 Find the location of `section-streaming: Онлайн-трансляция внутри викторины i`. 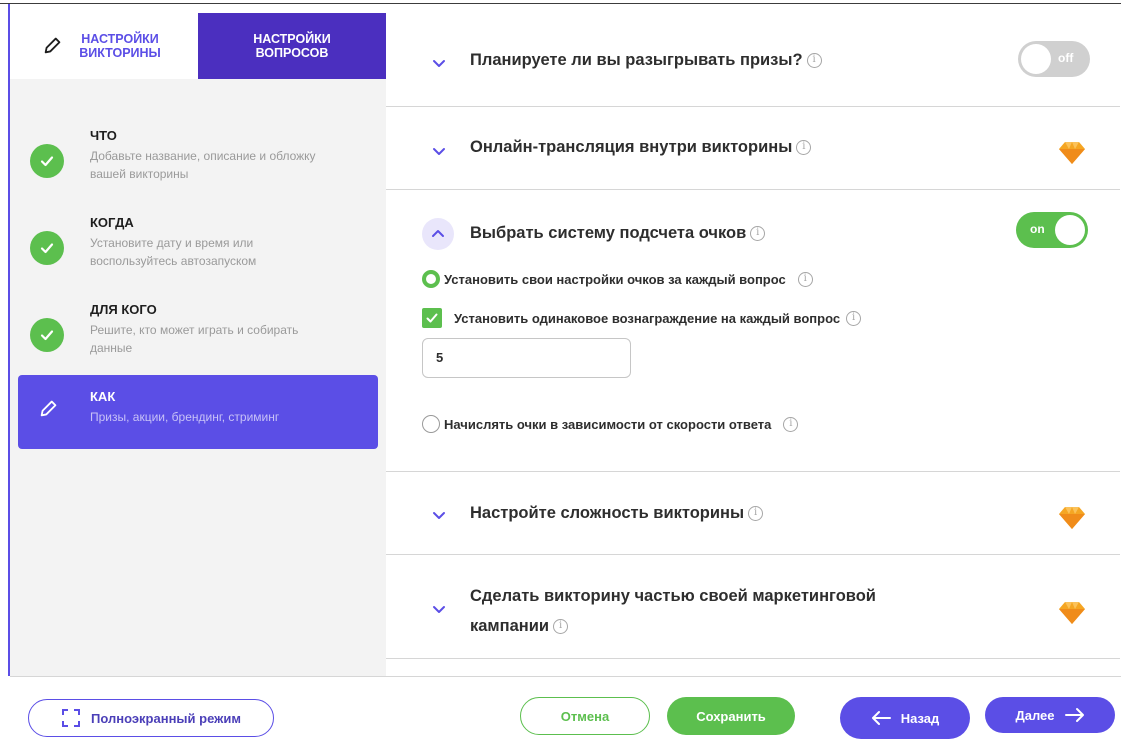

section-streaming: Онлайн-трансляция внутри викторины i is located at coordinates (753, 148).